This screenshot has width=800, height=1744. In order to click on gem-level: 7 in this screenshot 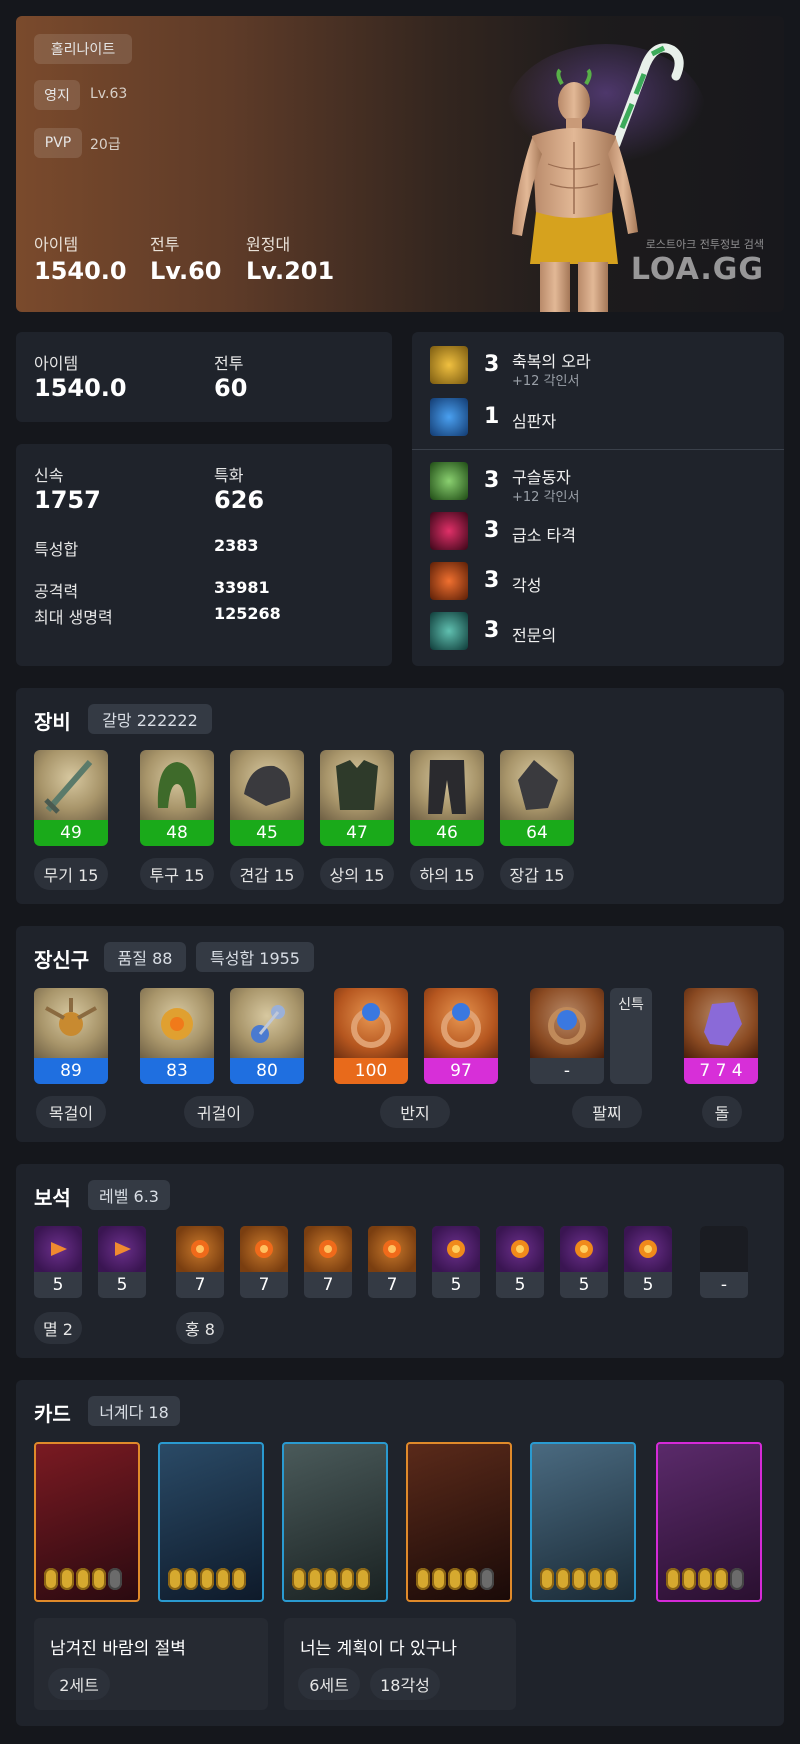, I will do `click(264, 1285)`.